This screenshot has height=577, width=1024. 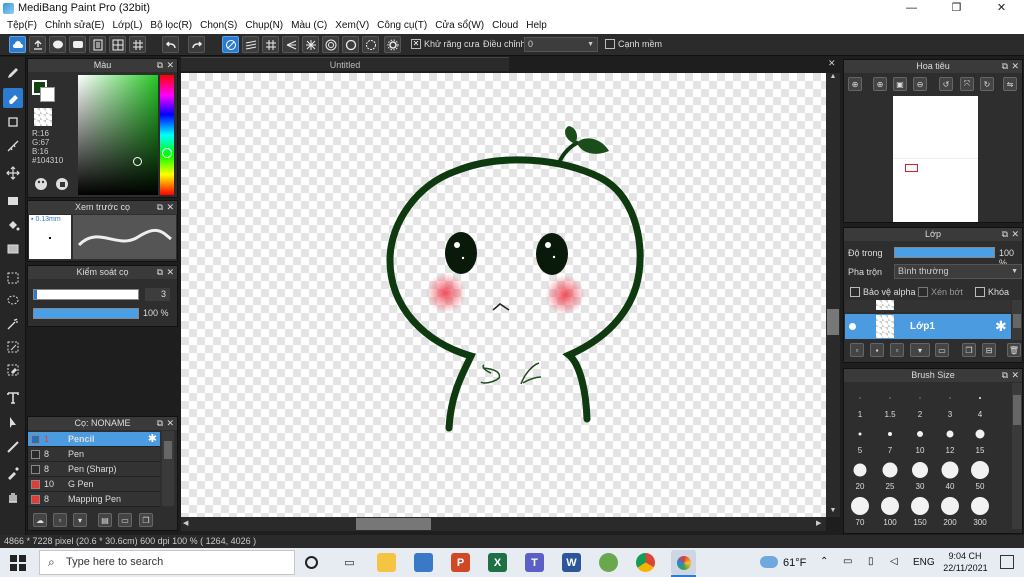 What do you see at coordinates (900, 84) in the screenshot?
I see `fit-screen-icon: ▣` at bounding box center [900, 84].